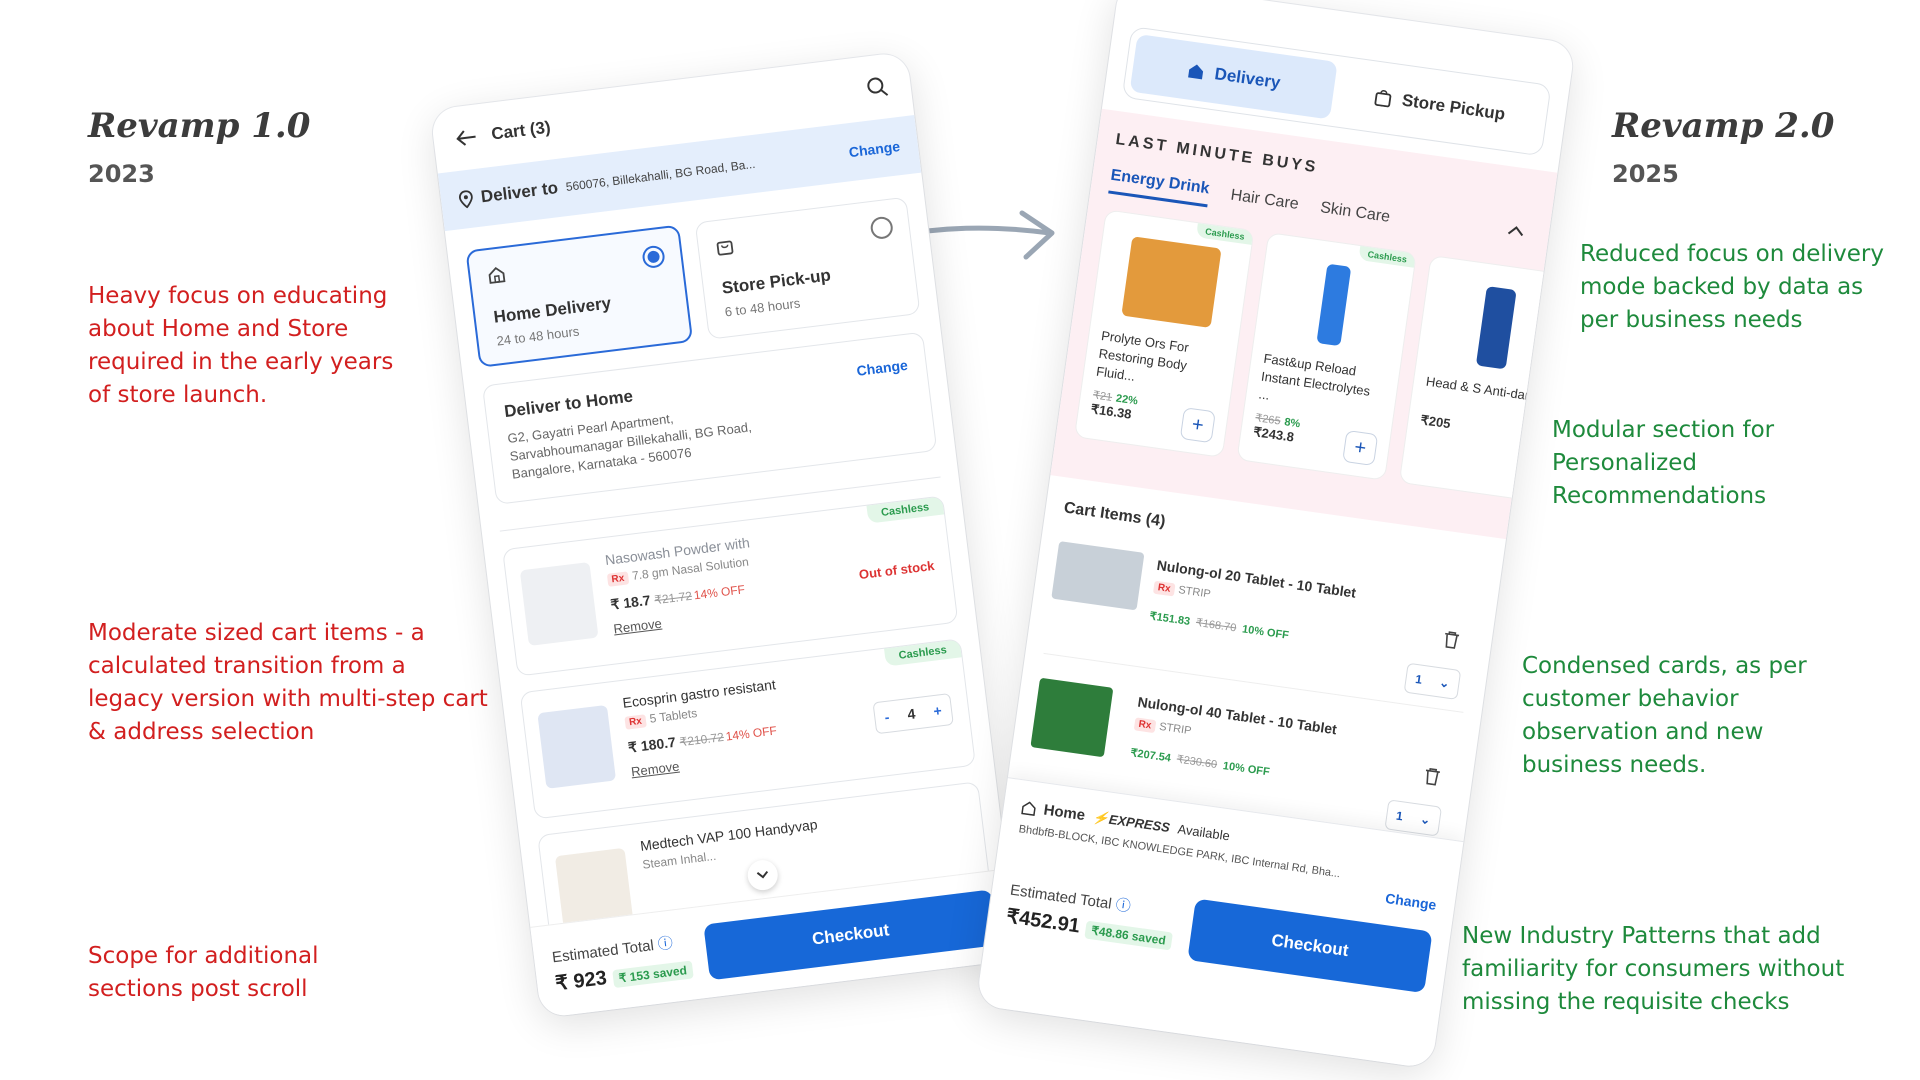 Image resolution: width=1920 pixels, height=1080 pixels. What do you see at coordinates (1723, 126) in the screenshot?
I see `revamp-2-title: Revamp 2.0` at bounding box center [1723, 126].